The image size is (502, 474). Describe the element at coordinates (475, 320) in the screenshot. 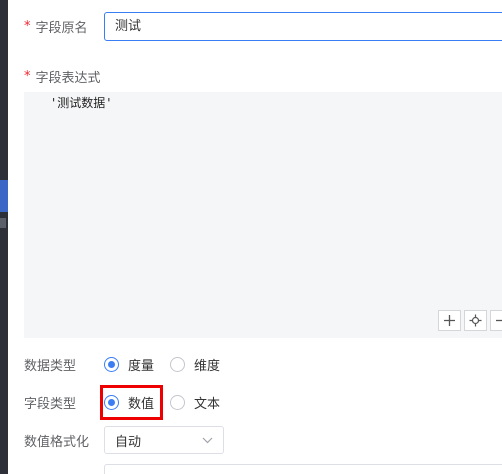

I see `target-icon` at that location.